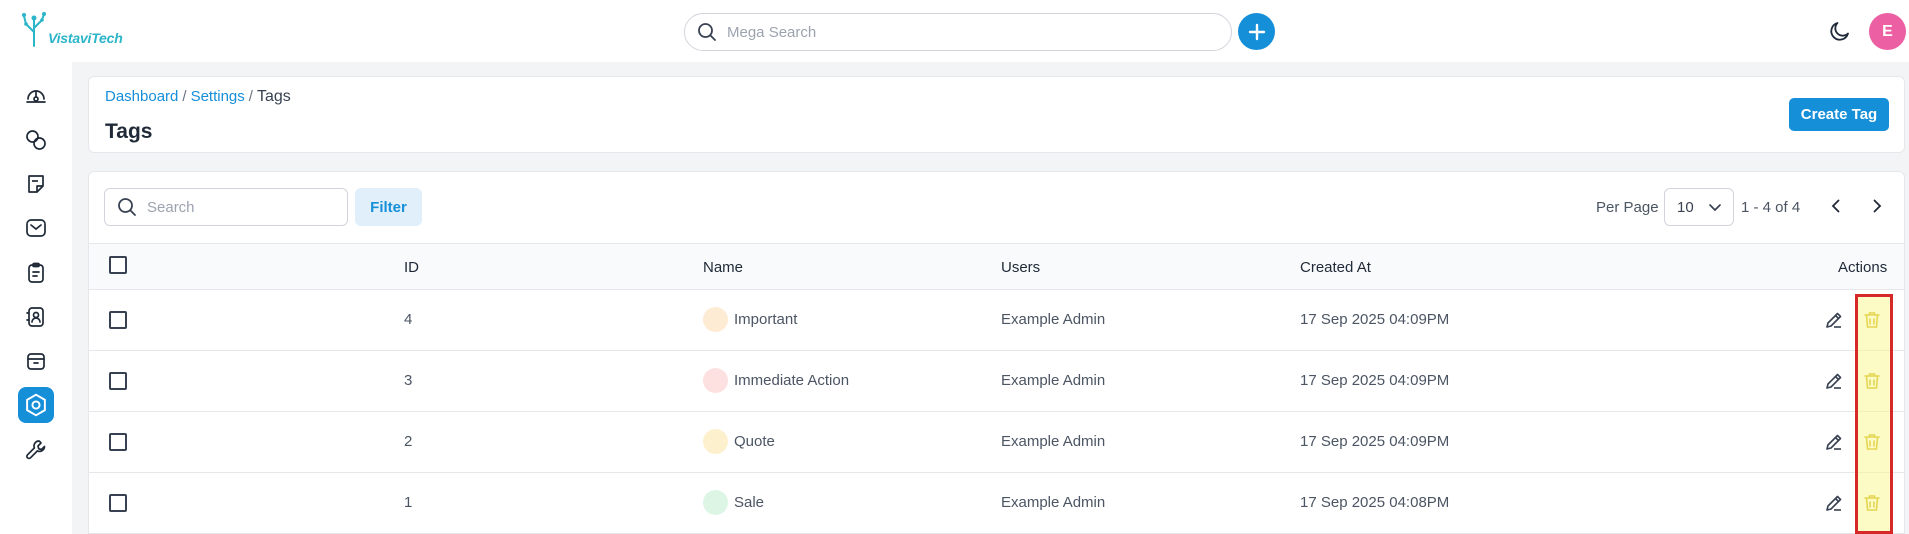  I want to click on theme-toggle, so click(1840, 33).